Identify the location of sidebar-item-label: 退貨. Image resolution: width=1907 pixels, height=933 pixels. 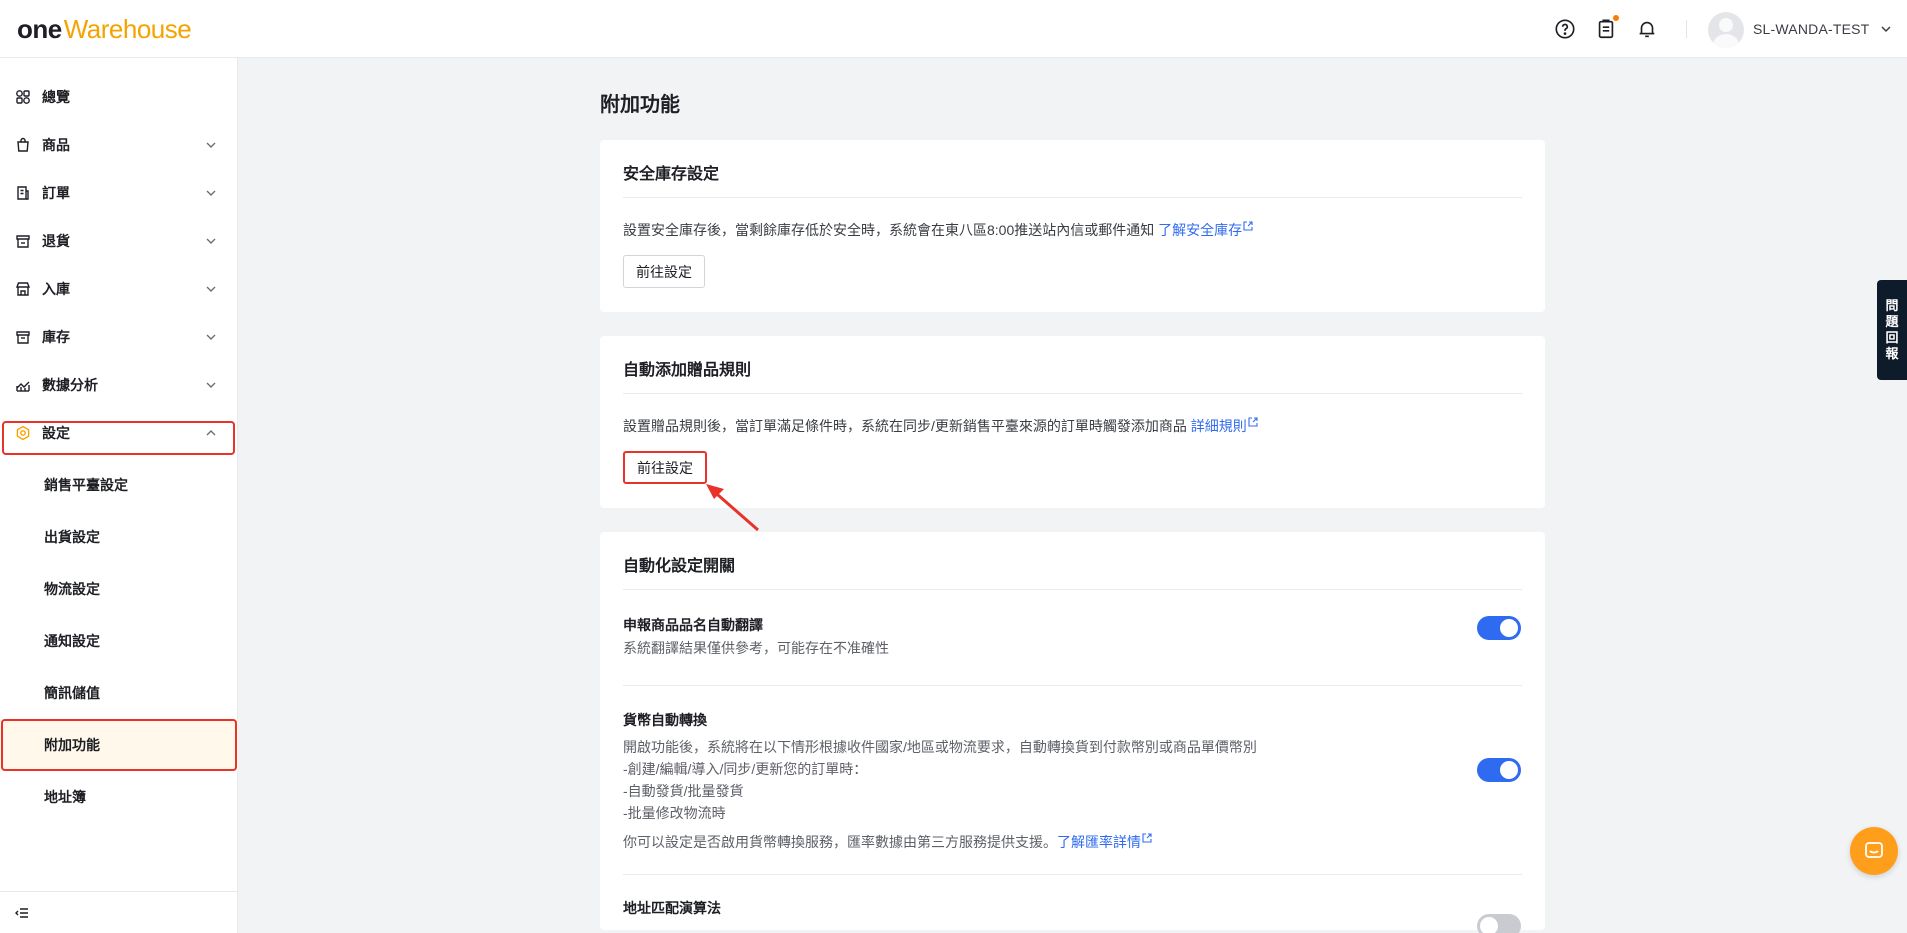
(56, 241).